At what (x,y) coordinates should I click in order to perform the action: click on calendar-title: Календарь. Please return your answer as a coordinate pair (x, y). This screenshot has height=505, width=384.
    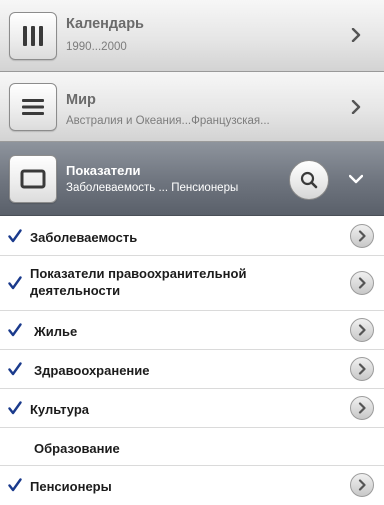
    Looking at the image, I should click on (105, 24).